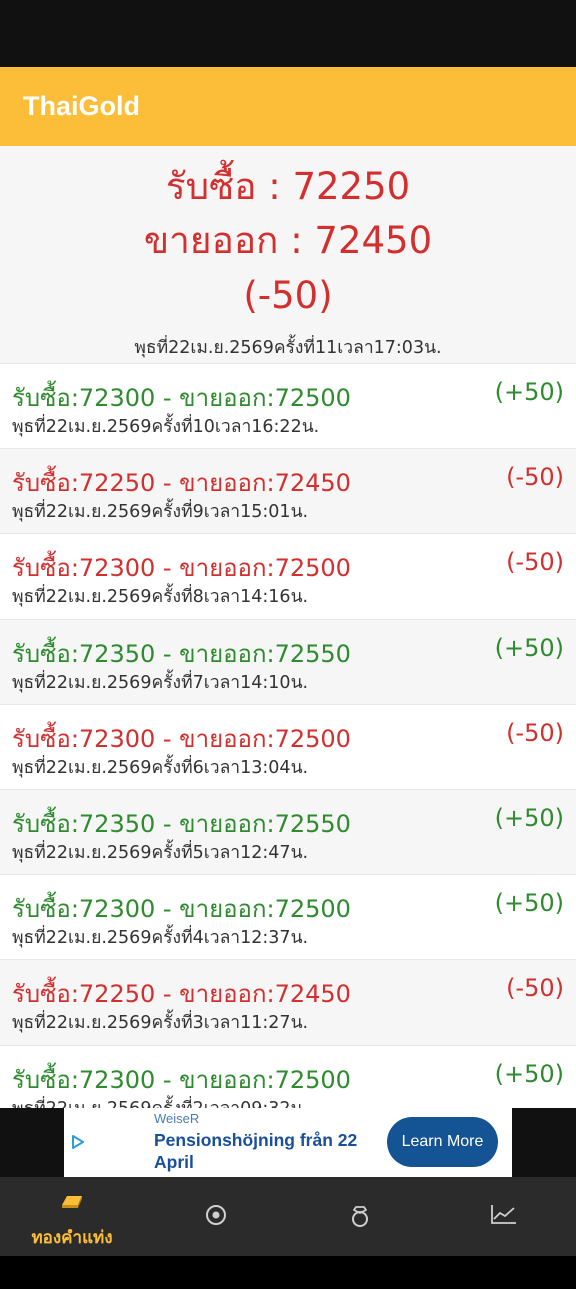  I want to click on current-buy-price: รับซื้อ : 72250, so click(288, 186).